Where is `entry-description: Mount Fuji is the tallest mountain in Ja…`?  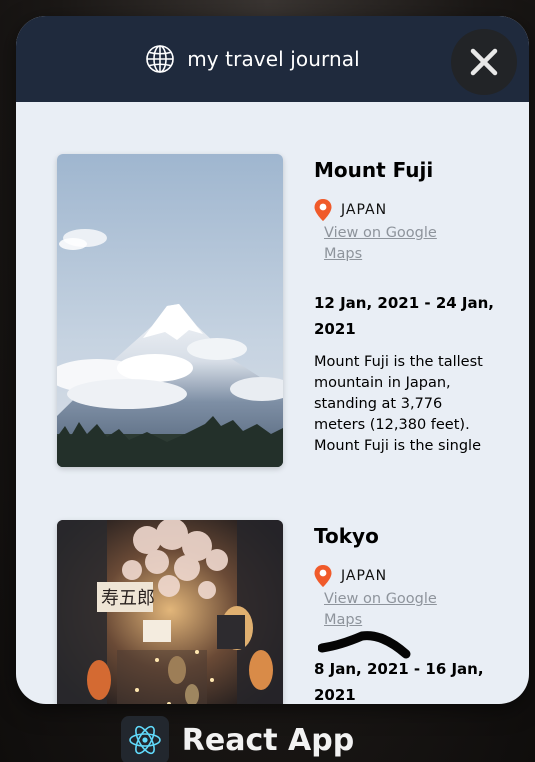
entry-description: Mount Fuji is the tallest mountain in Ja… is located at coordinates (398, 404).